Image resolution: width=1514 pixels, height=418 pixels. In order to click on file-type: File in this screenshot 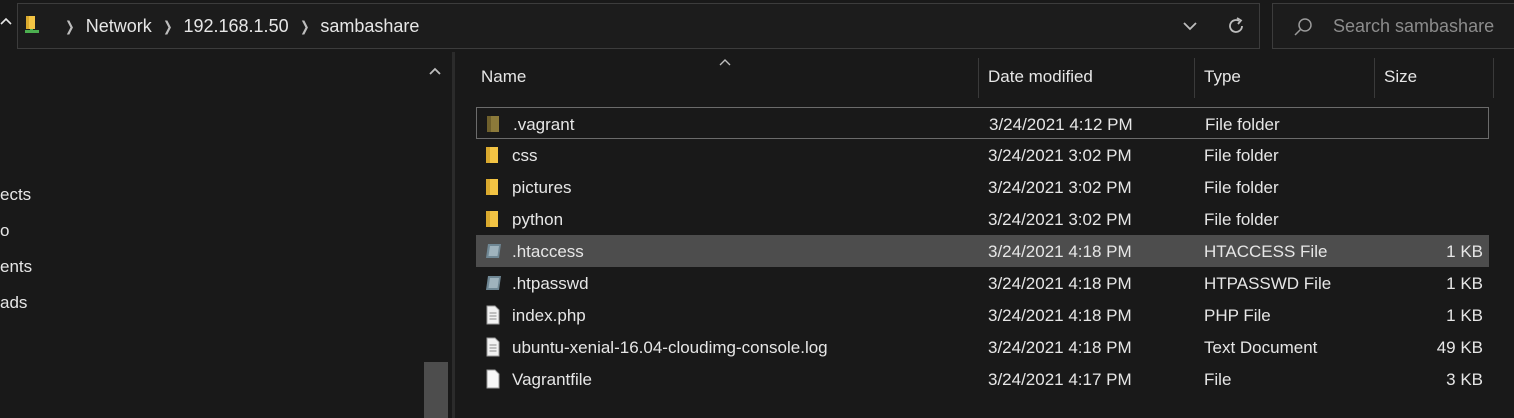, I will do `click(1218, 379)`.